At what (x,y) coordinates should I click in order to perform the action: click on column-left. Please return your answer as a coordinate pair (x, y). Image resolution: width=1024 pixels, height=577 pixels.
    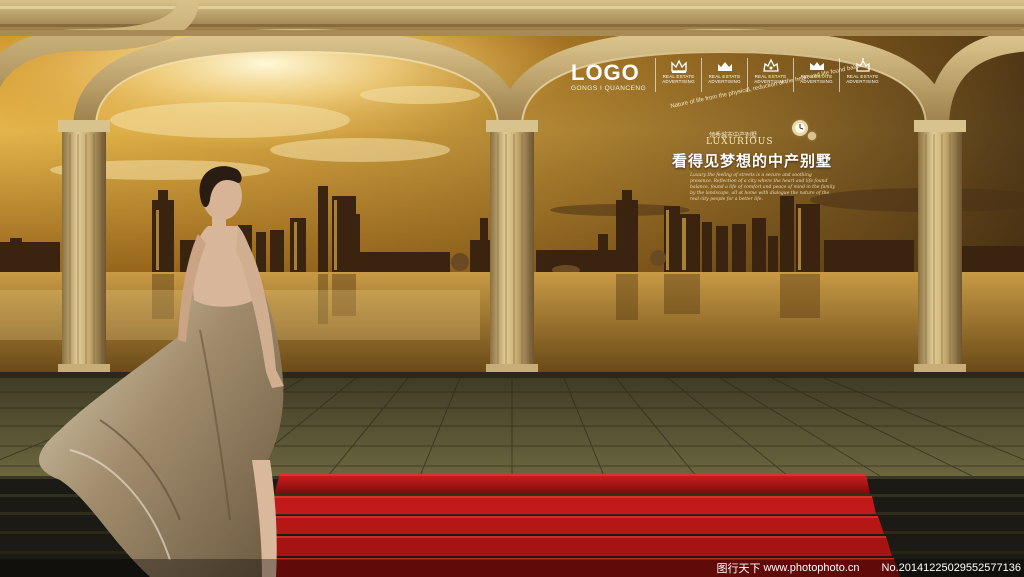
    Looking at the image, I should click on (84, 255).